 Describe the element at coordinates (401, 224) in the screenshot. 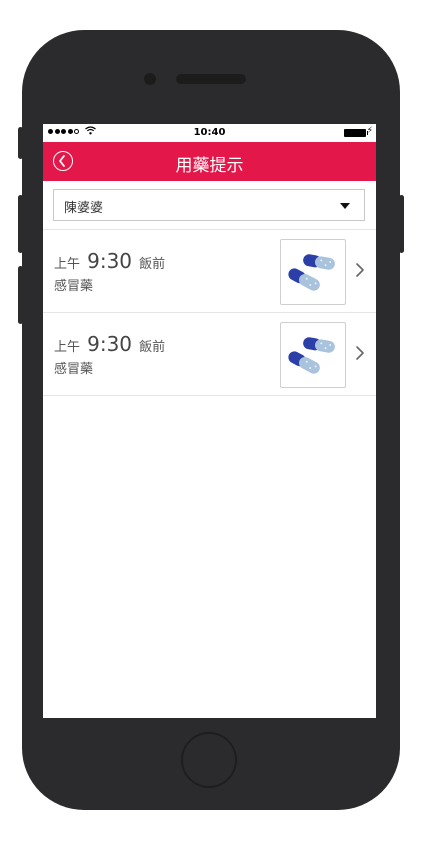

I see `power-button` at that location.